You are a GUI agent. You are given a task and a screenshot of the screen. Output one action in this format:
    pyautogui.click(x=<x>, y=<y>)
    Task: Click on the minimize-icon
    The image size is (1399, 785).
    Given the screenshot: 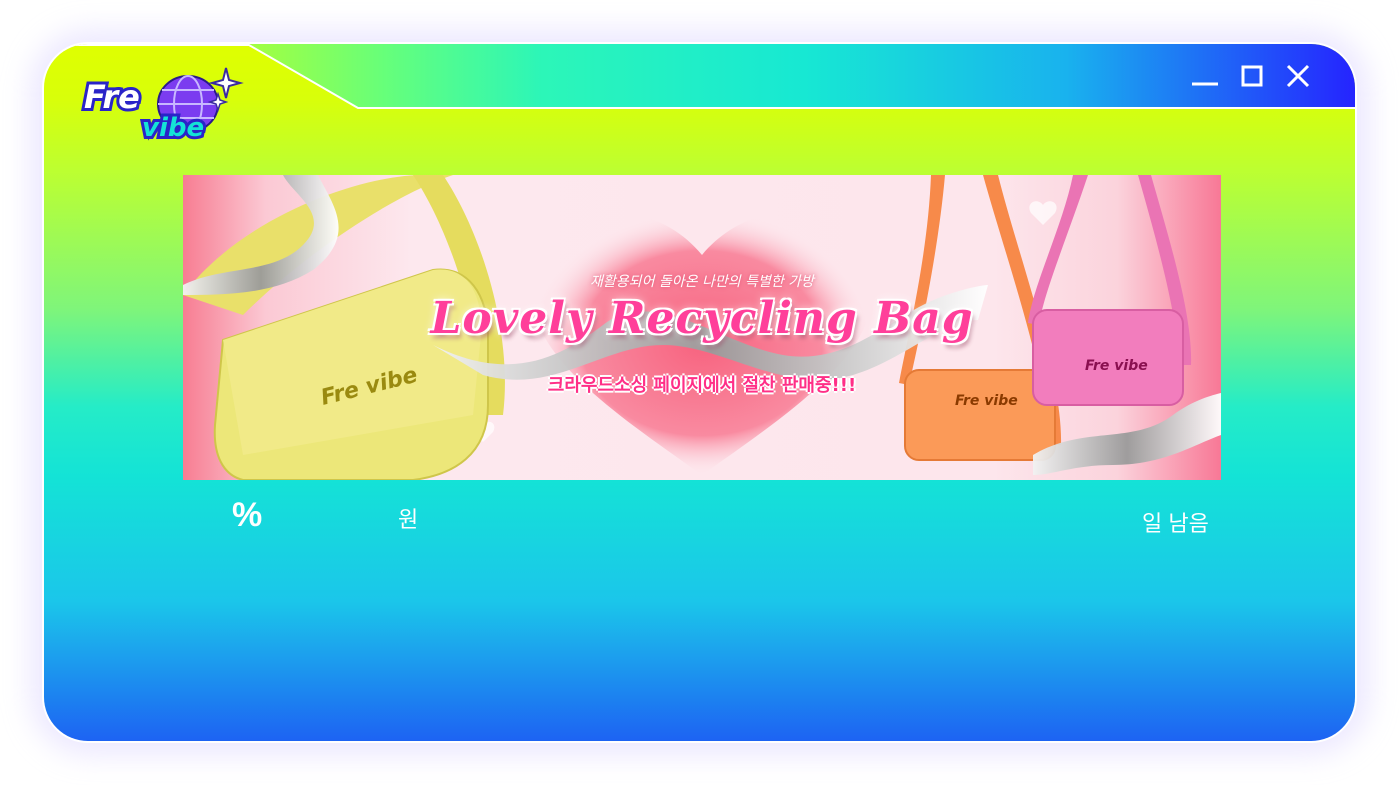 What is the action you would take?
    pyautogui.click(x=1205, y=84)
    